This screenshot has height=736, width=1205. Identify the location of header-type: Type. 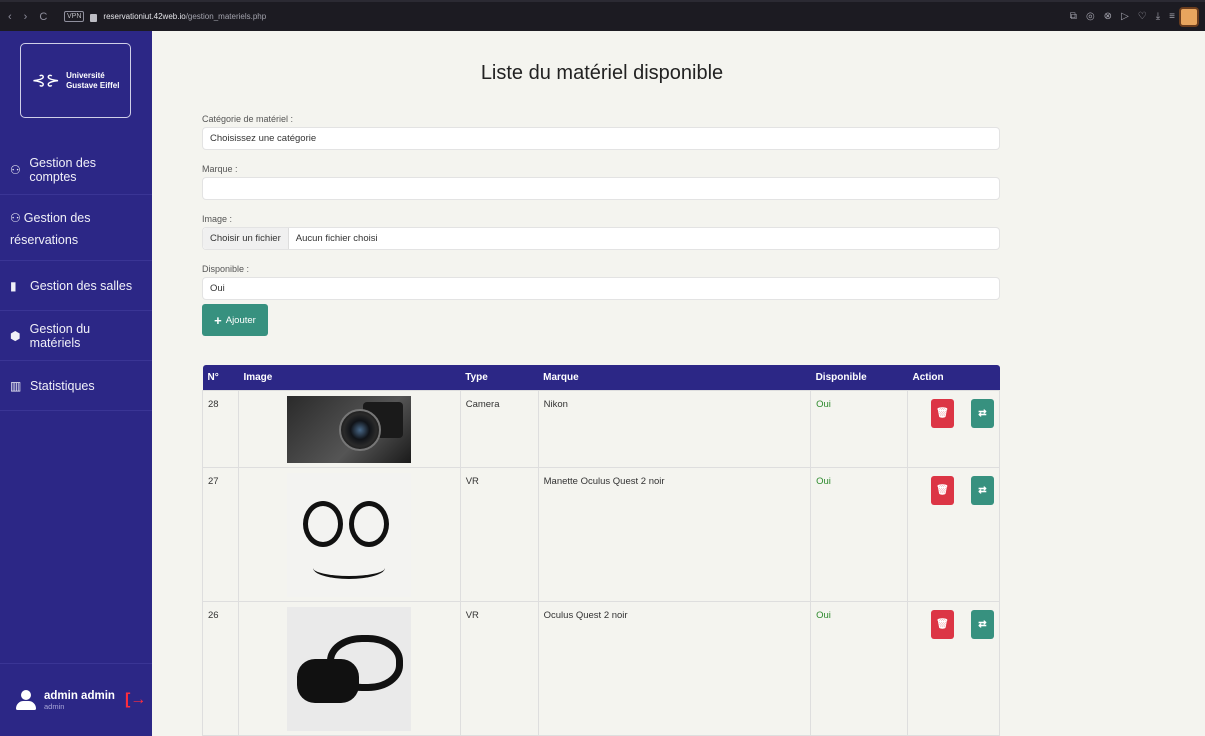
(499, 377).